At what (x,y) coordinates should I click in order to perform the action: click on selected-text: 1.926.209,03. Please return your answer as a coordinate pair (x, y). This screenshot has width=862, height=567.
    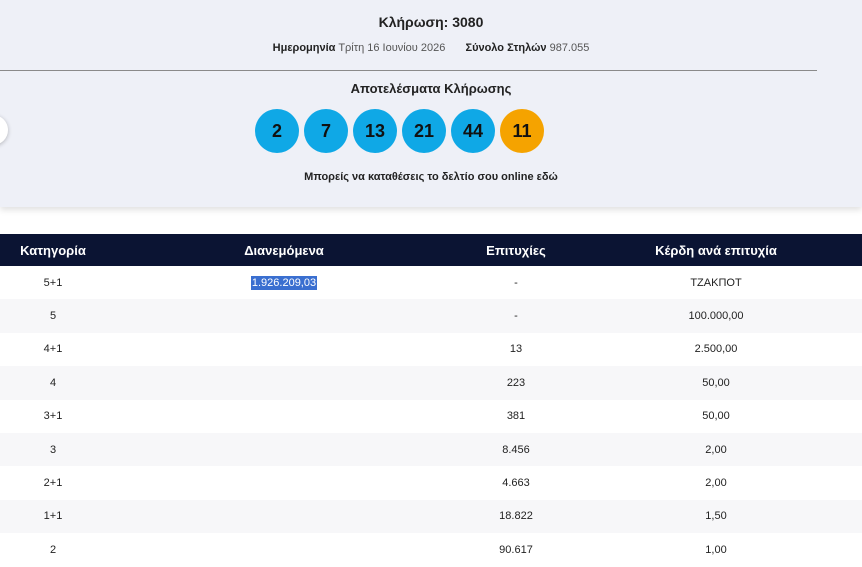
    Looking at the image, I should click on (284, 282).